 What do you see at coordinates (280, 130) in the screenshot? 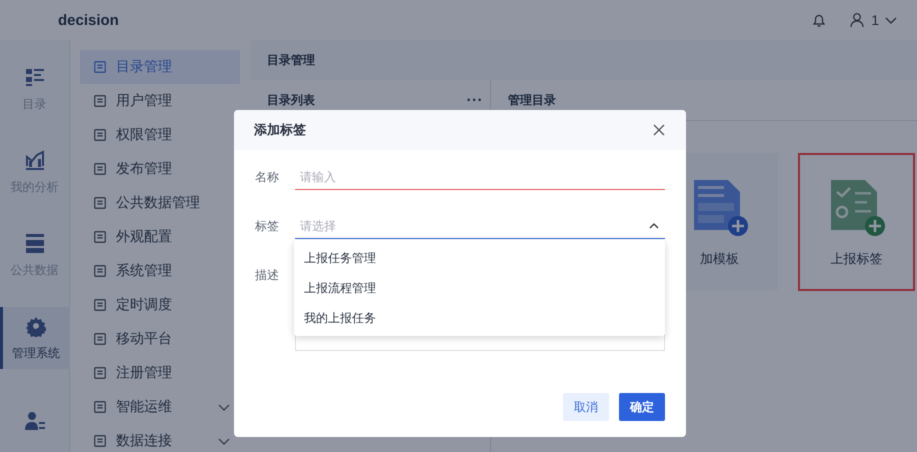
I see `dialog-title: 添加标签` at bounding box center [280, 130].